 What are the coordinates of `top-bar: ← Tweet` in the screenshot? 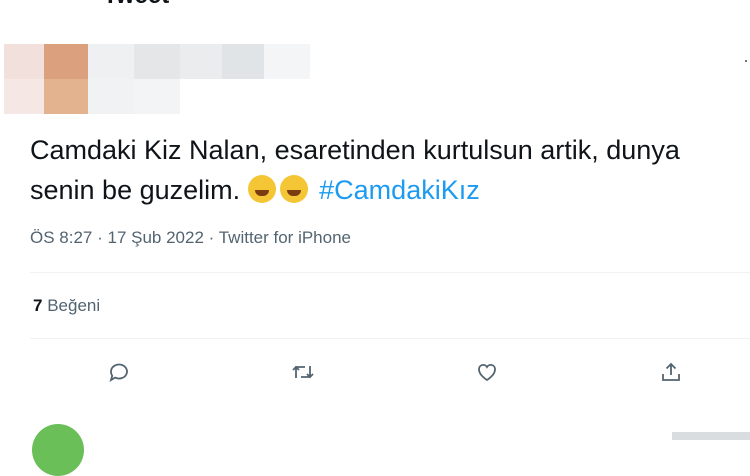 It's located at (375, 5).